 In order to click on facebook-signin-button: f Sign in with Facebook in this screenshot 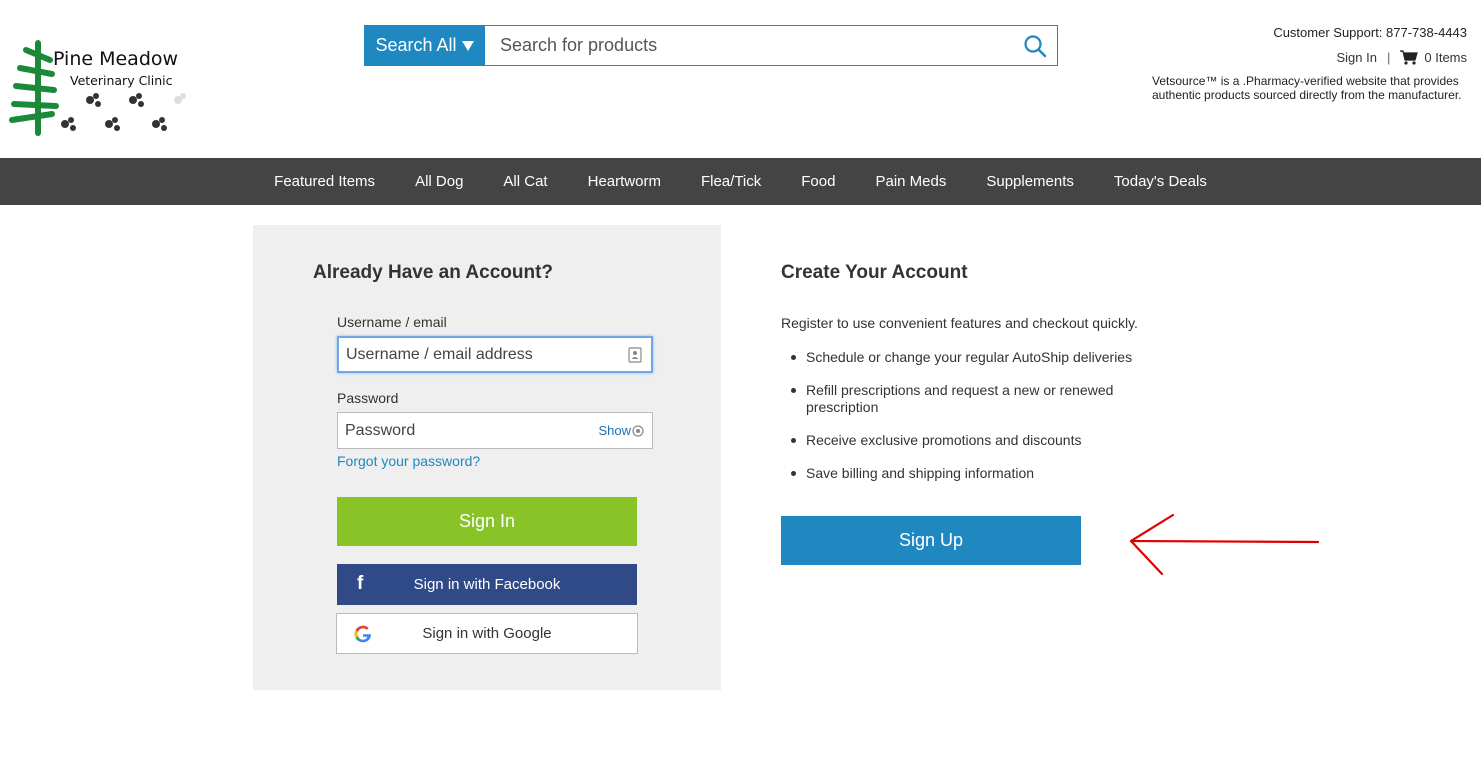, I will do `click(487, 584)`.